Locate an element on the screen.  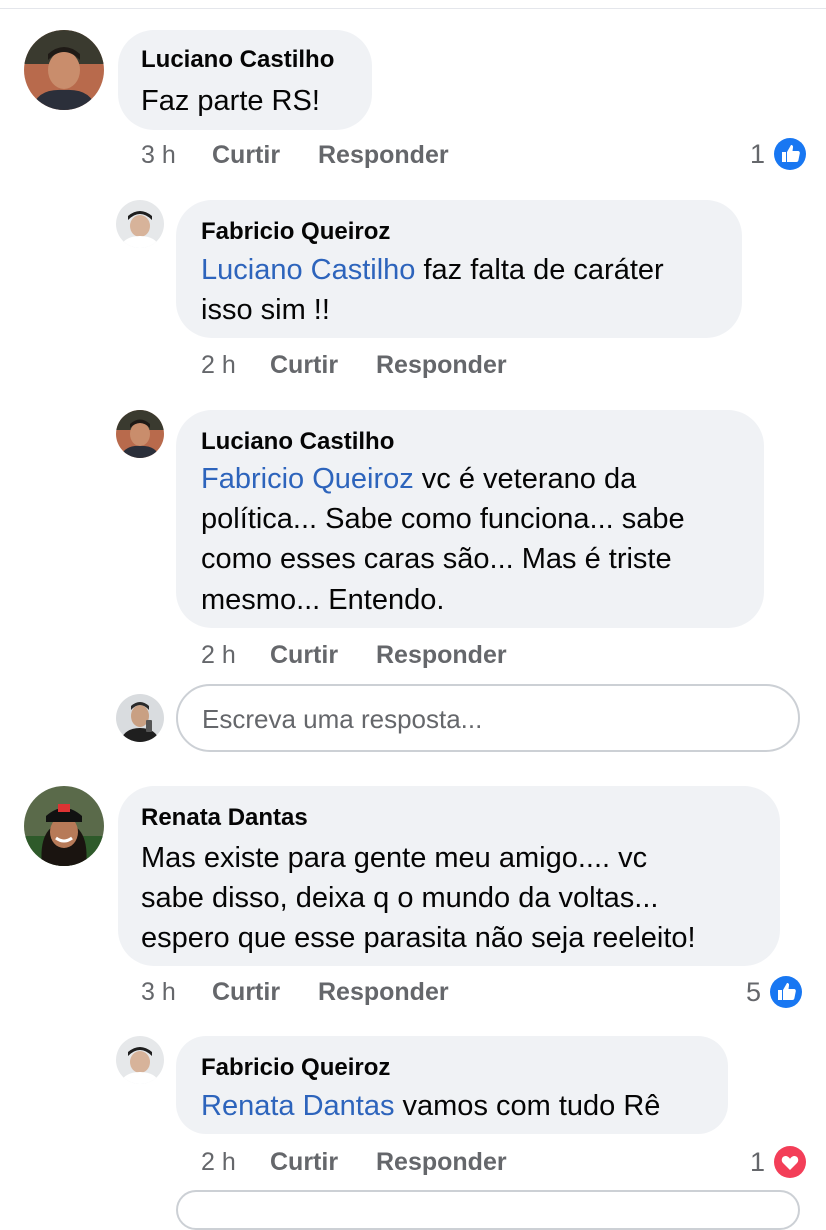
reply-text-line: como esses caras são... Mas é triste is located at coordinates (436, 559).